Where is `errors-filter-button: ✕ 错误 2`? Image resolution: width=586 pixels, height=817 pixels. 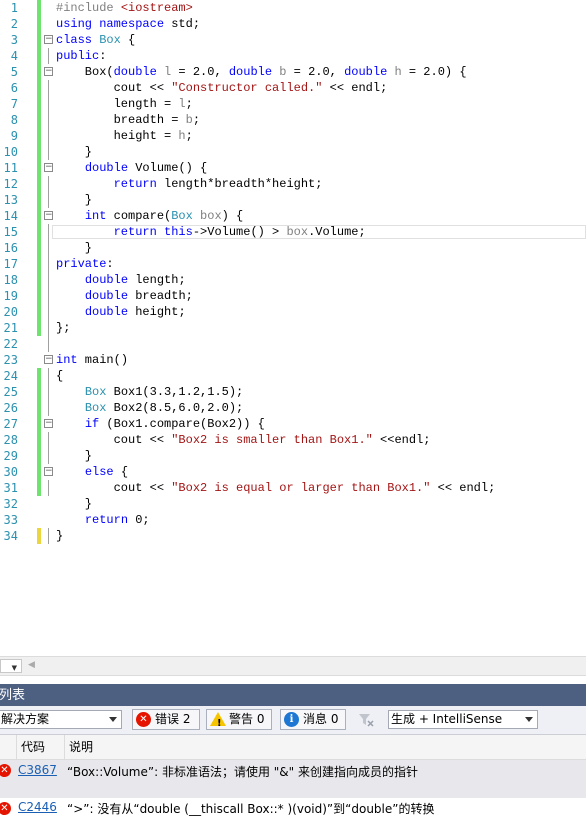
errors-filter-button: ✕ 错误 2 is located at coordinates (166, 719).